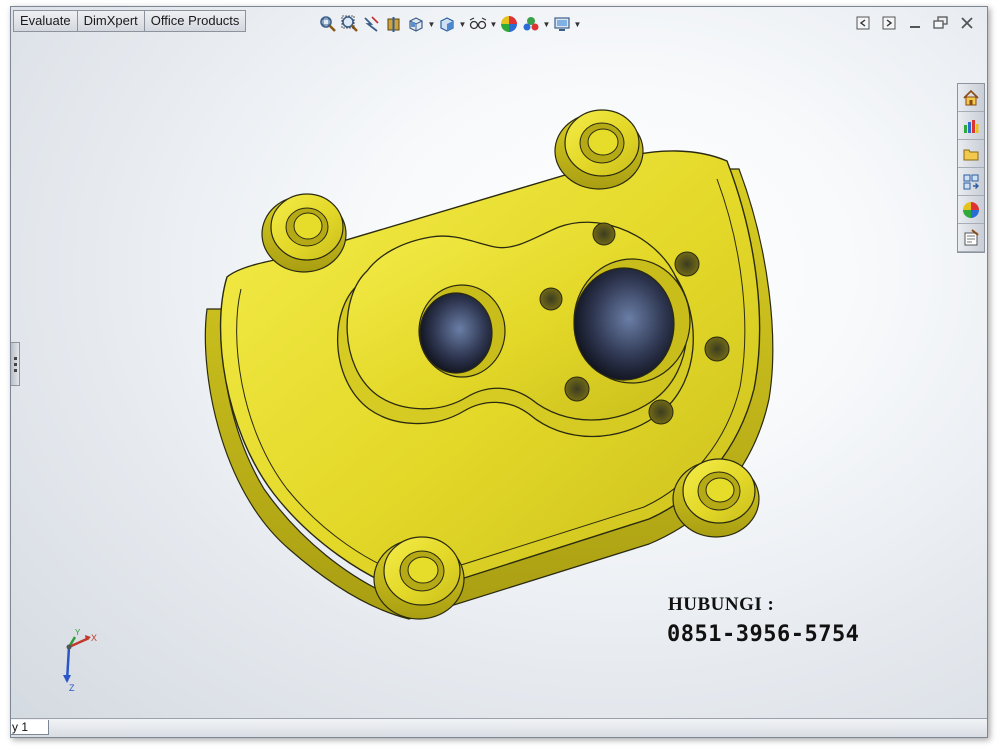 The width and height of the screenshot is (1000, 751). I want to click on view-orientation-icon, so click(416, 24).